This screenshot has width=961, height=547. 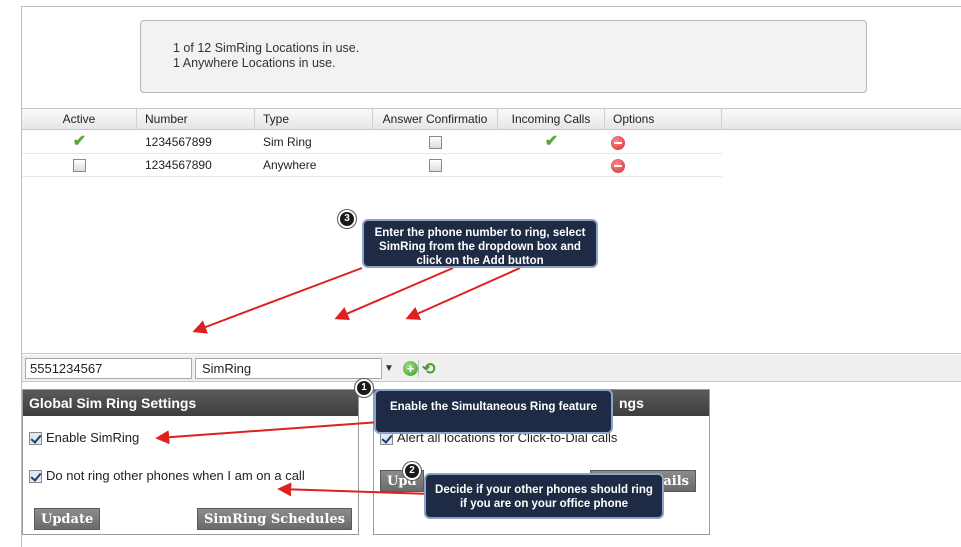 I want to click on phone-number-input, so click(x=108, y=368).